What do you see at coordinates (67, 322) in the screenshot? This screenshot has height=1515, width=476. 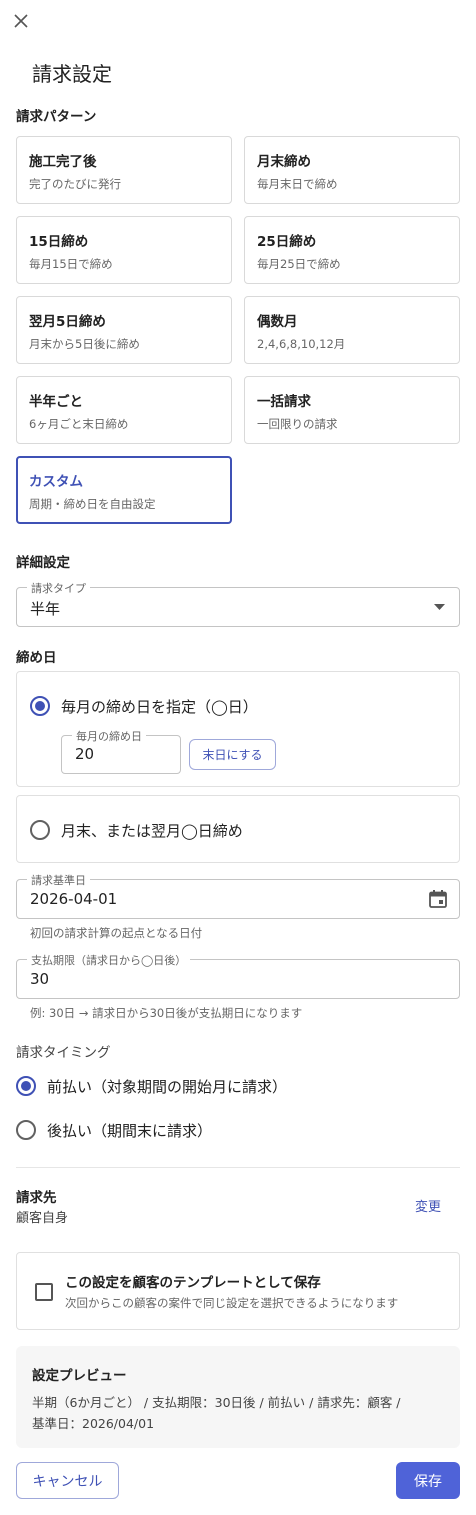 I see `pattern-title: 翌月5日締め` at bounding box center [67, 322].